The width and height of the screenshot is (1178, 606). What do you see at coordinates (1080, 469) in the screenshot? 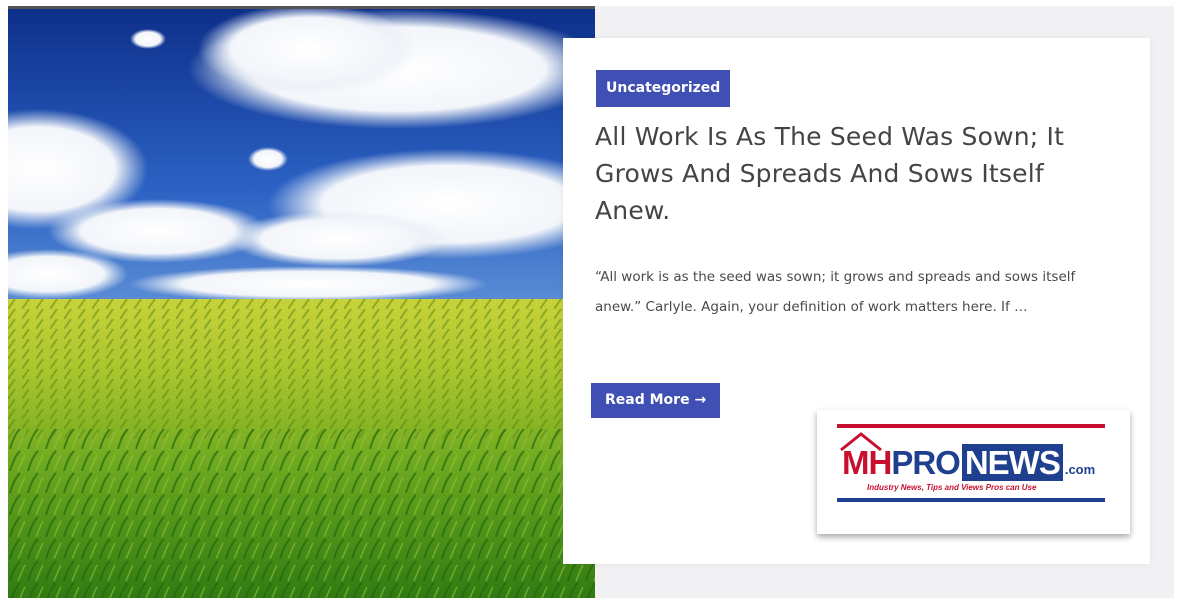
I see `logo-domain: .com` at bounding box center [1080, 469].